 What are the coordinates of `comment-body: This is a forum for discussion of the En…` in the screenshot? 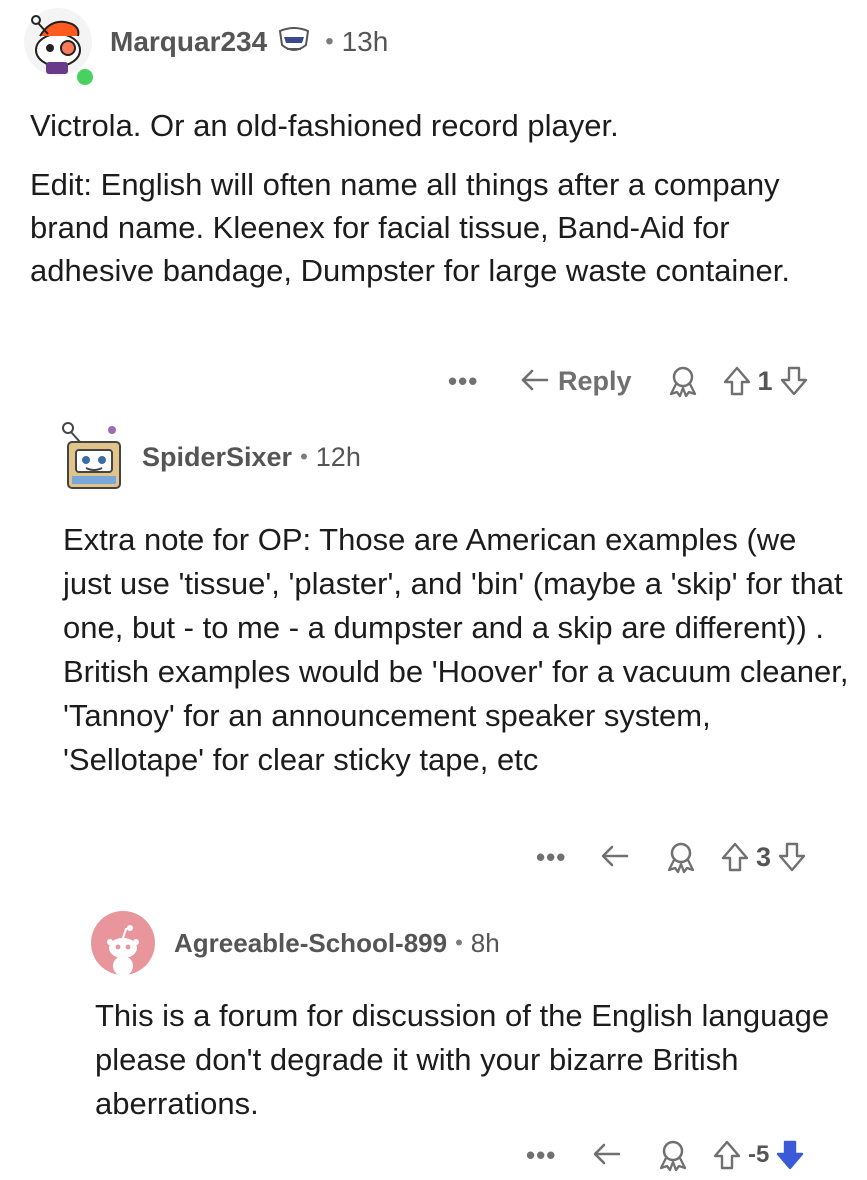 It's located at (465, 1060).